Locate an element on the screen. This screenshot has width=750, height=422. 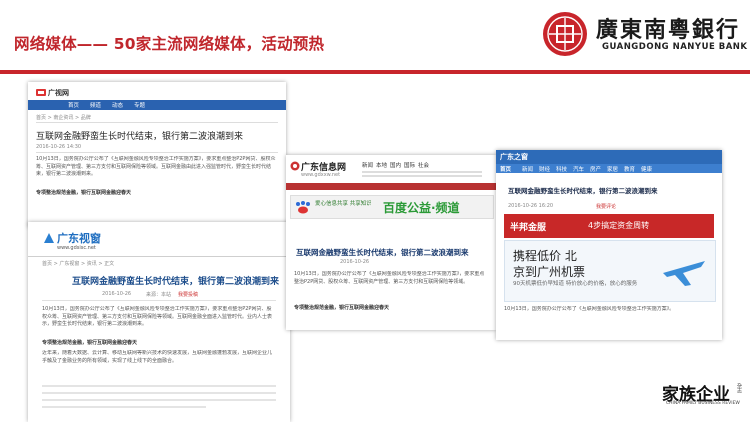
bank-name: 廣東南粵銀行 is located at coordinates (668, 30).